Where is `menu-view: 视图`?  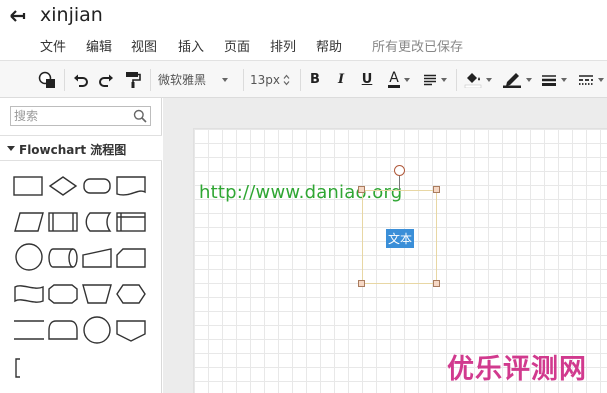
menu-view: 视图 is located at coordinates (144, 45).